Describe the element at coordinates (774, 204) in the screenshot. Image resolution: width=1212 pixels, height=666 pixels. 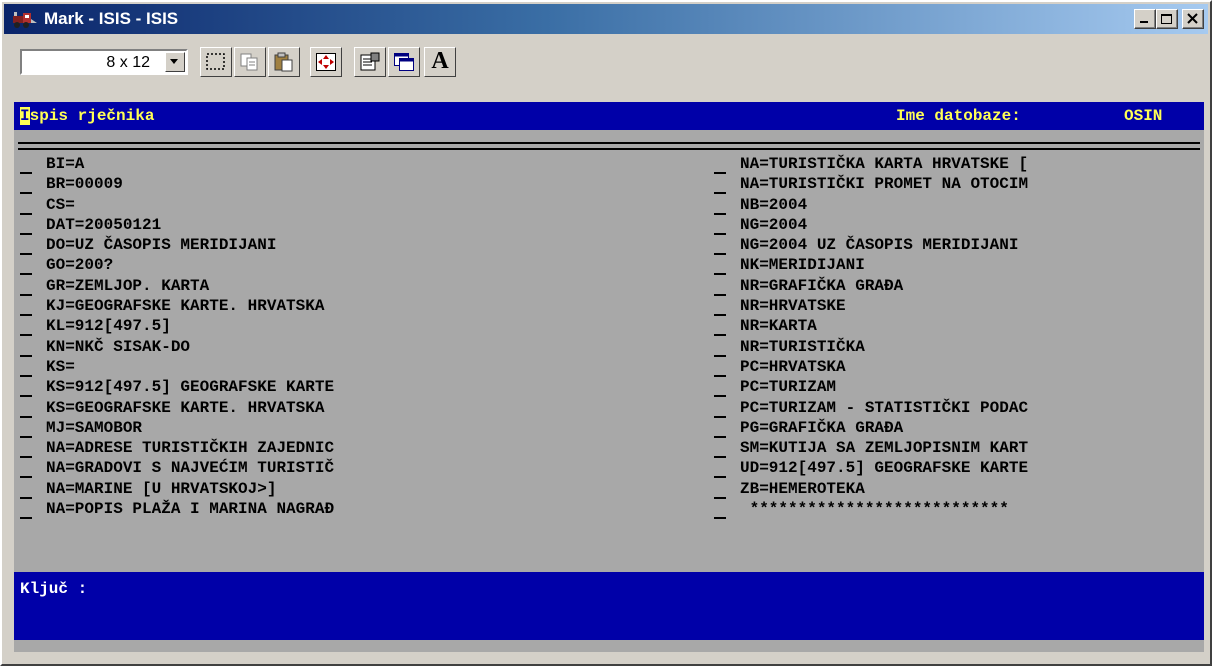
I see `dictionary-entry-text: NB=2004` at that location.